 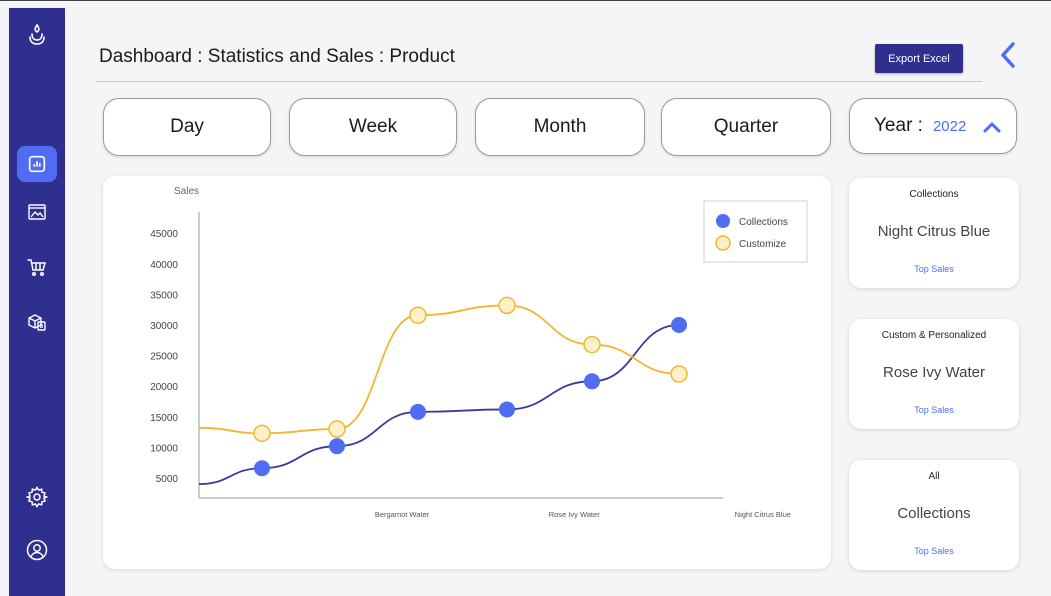 I want to click on card-all: All Collections Top Sales, so click(x=934, y=515).